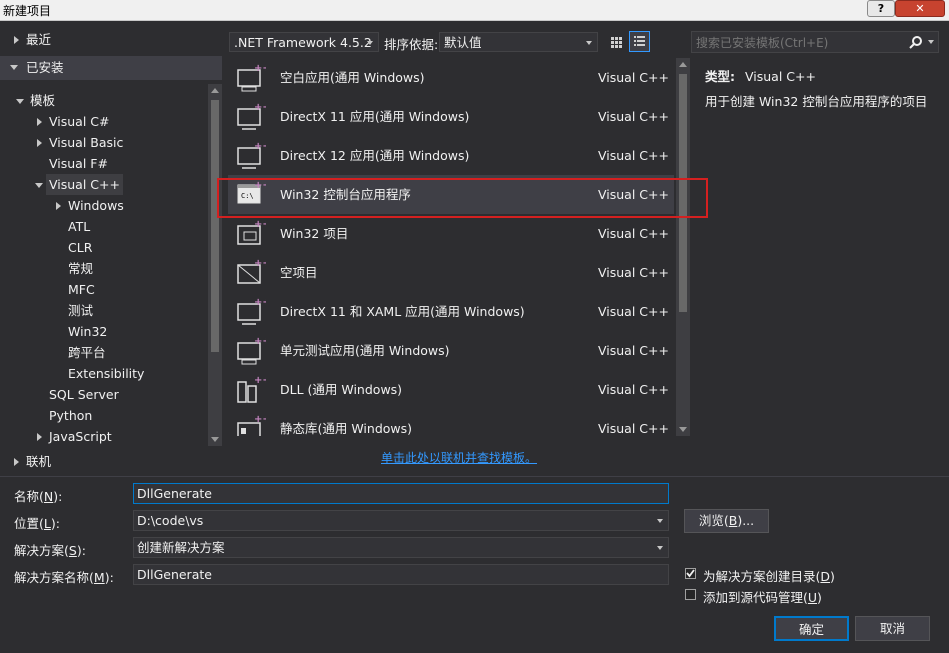 The image size is (949, 653). Describe the element at coordinates (111, 461) in the screenshot. I see `tree-item-online: 联机` at that location.